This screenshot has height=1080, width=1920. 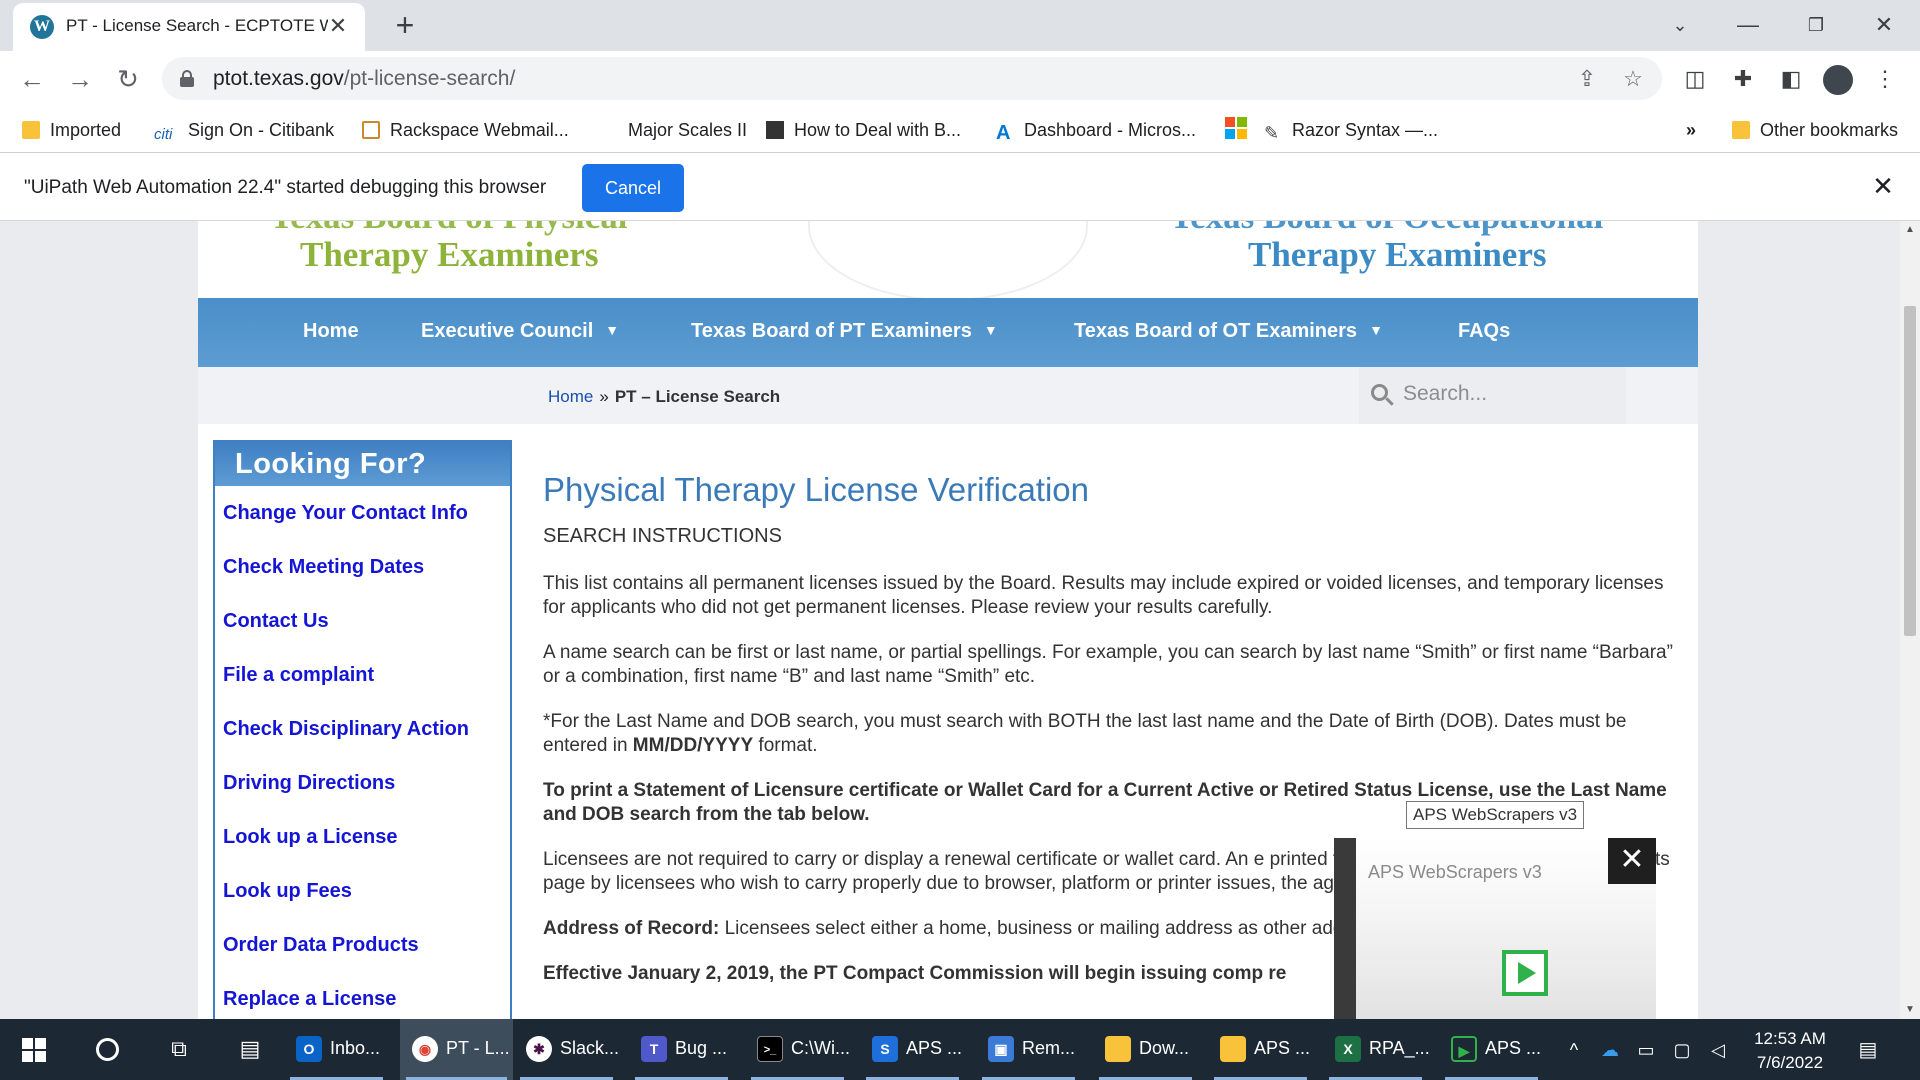 I want to click on network-icon: ▢, so click(x=1682, y=1050).